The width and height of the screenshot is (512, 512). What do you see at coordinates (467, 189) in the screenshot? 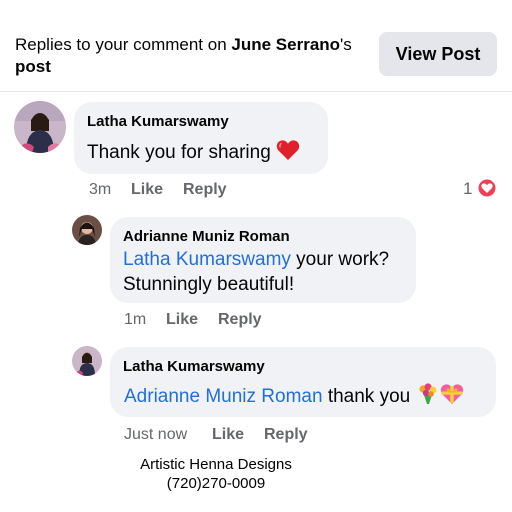
I see `reaction-count-1: 1` at bounding box center [467, 189].